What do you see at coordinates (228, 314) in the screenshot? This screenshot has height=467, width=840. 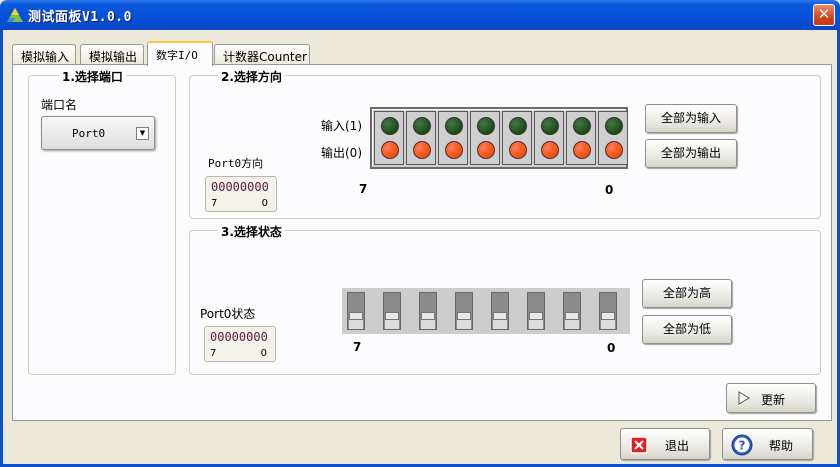 I see `state-port-label: Port0状态` at bounding box center [228, 314].